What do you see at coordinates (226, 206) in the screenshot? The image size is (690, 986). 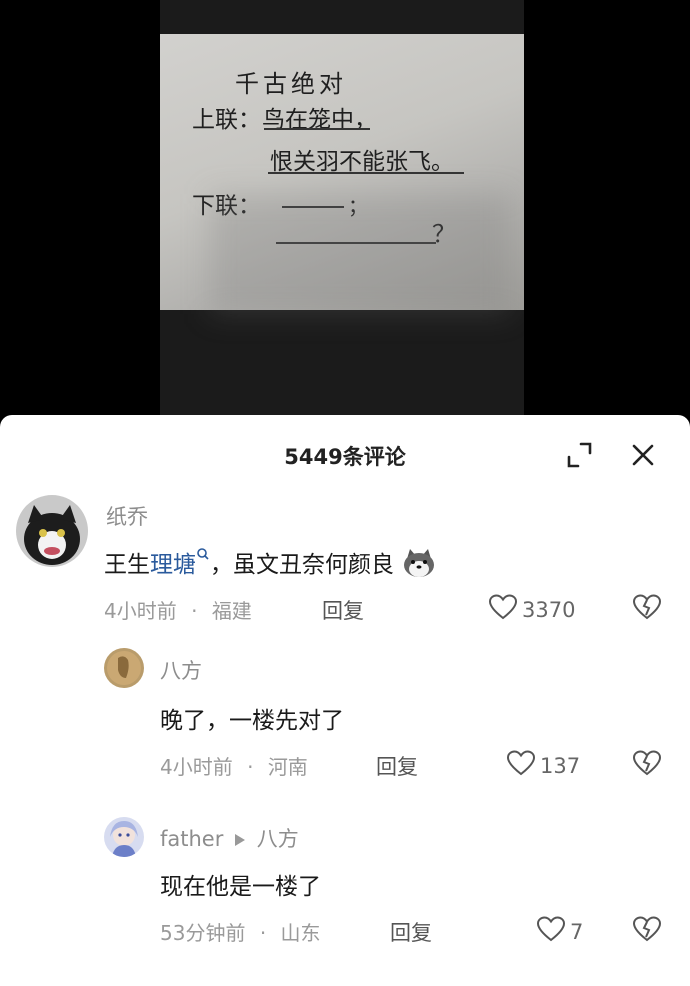 I see `lower-label: 下联：` at bounding box center [226, 206].